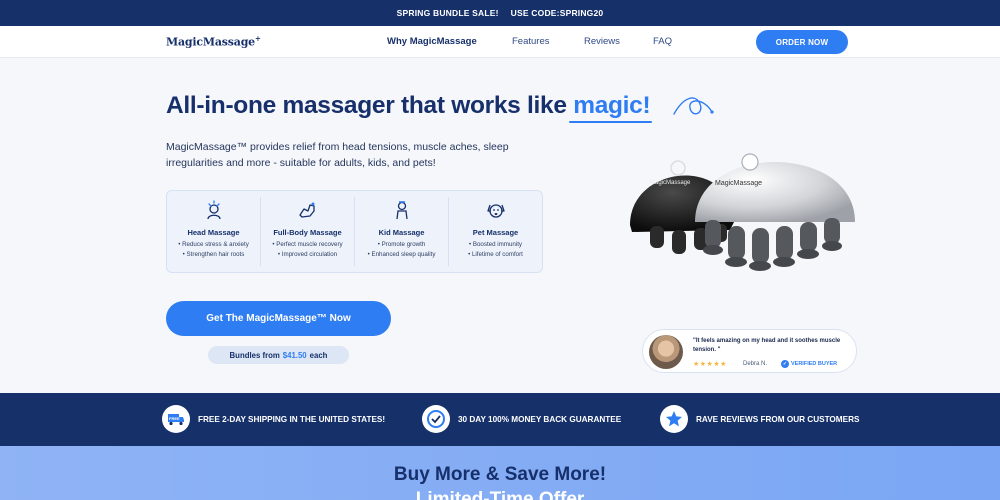  I want to click on trust-label: RAVE REVIEWS FROM OUR CUSTOMERS, so click(778, 419).